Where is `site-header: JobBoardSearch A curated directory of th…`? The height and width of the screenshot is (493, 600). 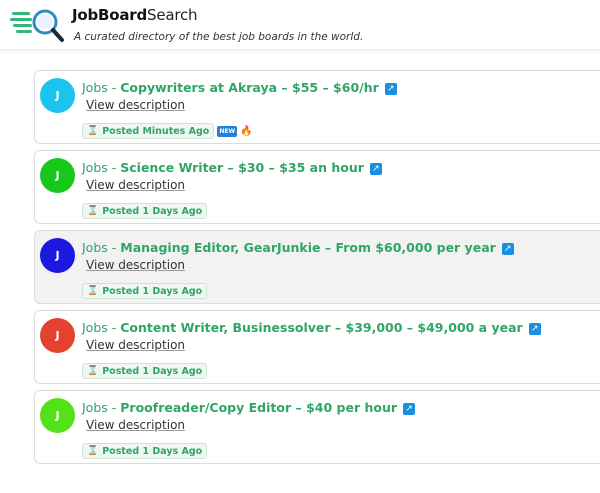 site-header: JobBoardSearch A curated directory of th… is located at coordinates (300, 25).